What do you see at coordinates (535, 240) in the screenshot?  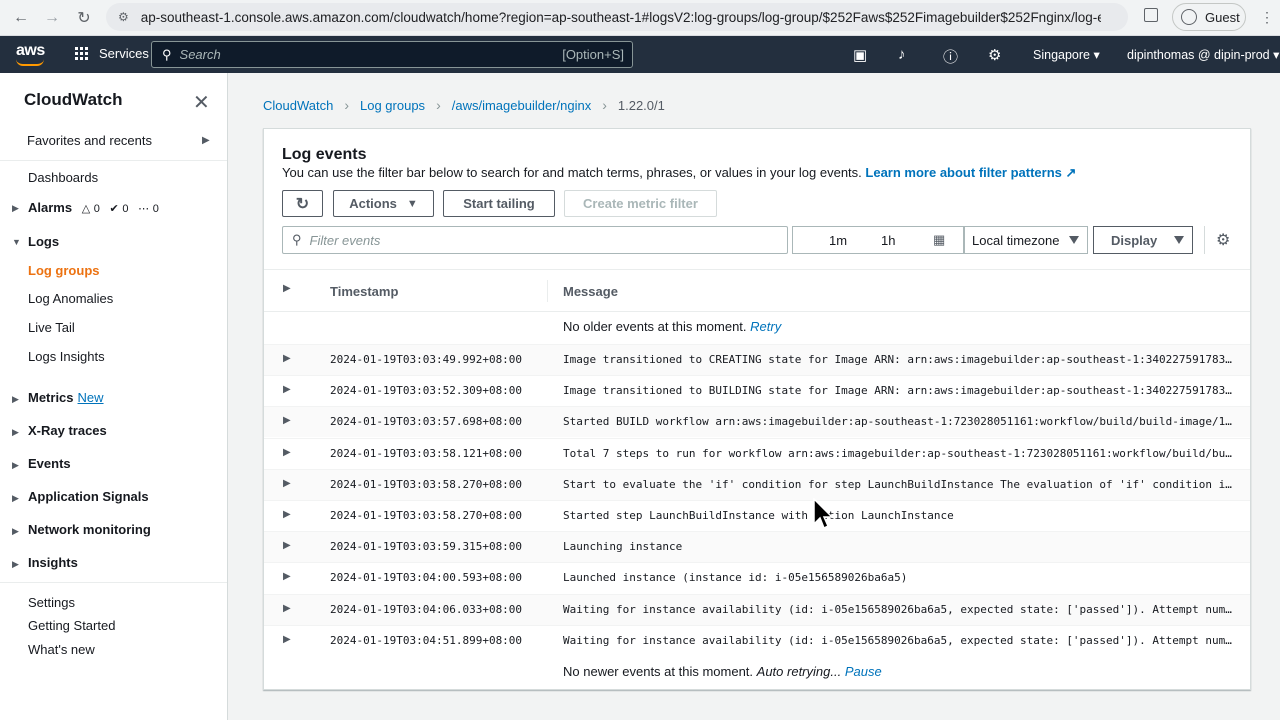 I see `filter-events-input: ⚲ Filter events` at bounding box center [535, 240].